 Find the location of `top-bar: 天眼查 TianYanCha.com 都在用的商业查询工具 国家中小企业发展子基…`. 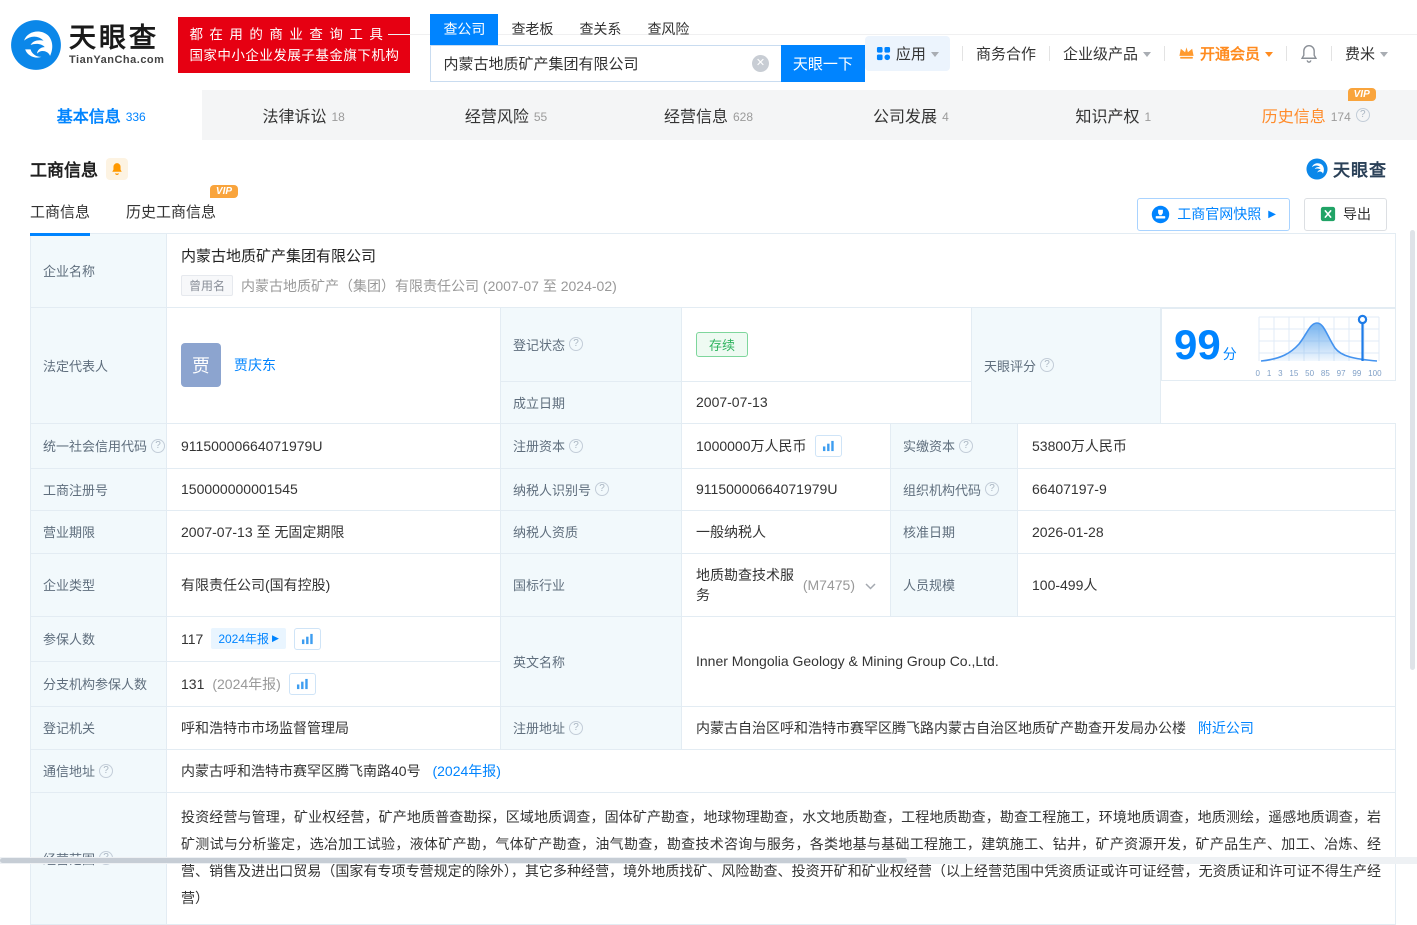

top-bar: 天眼查 TianYanCha.com 都在用的商业查询工具 国家中小企业发展子基… is located at coordinates (708, 45).